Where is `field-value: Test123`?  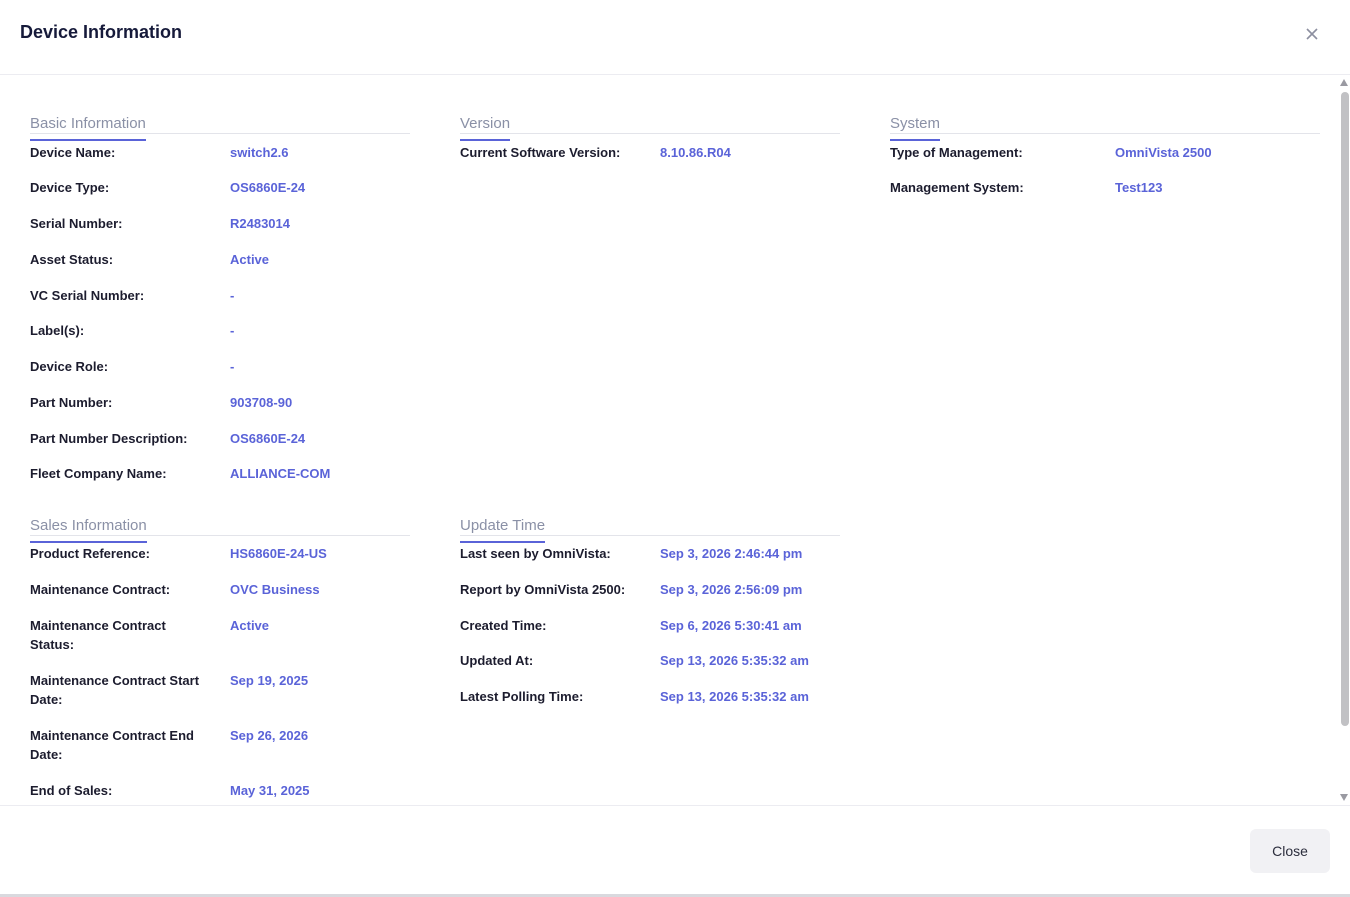 field-value: Test123 is located at coordinates (1139, 187).